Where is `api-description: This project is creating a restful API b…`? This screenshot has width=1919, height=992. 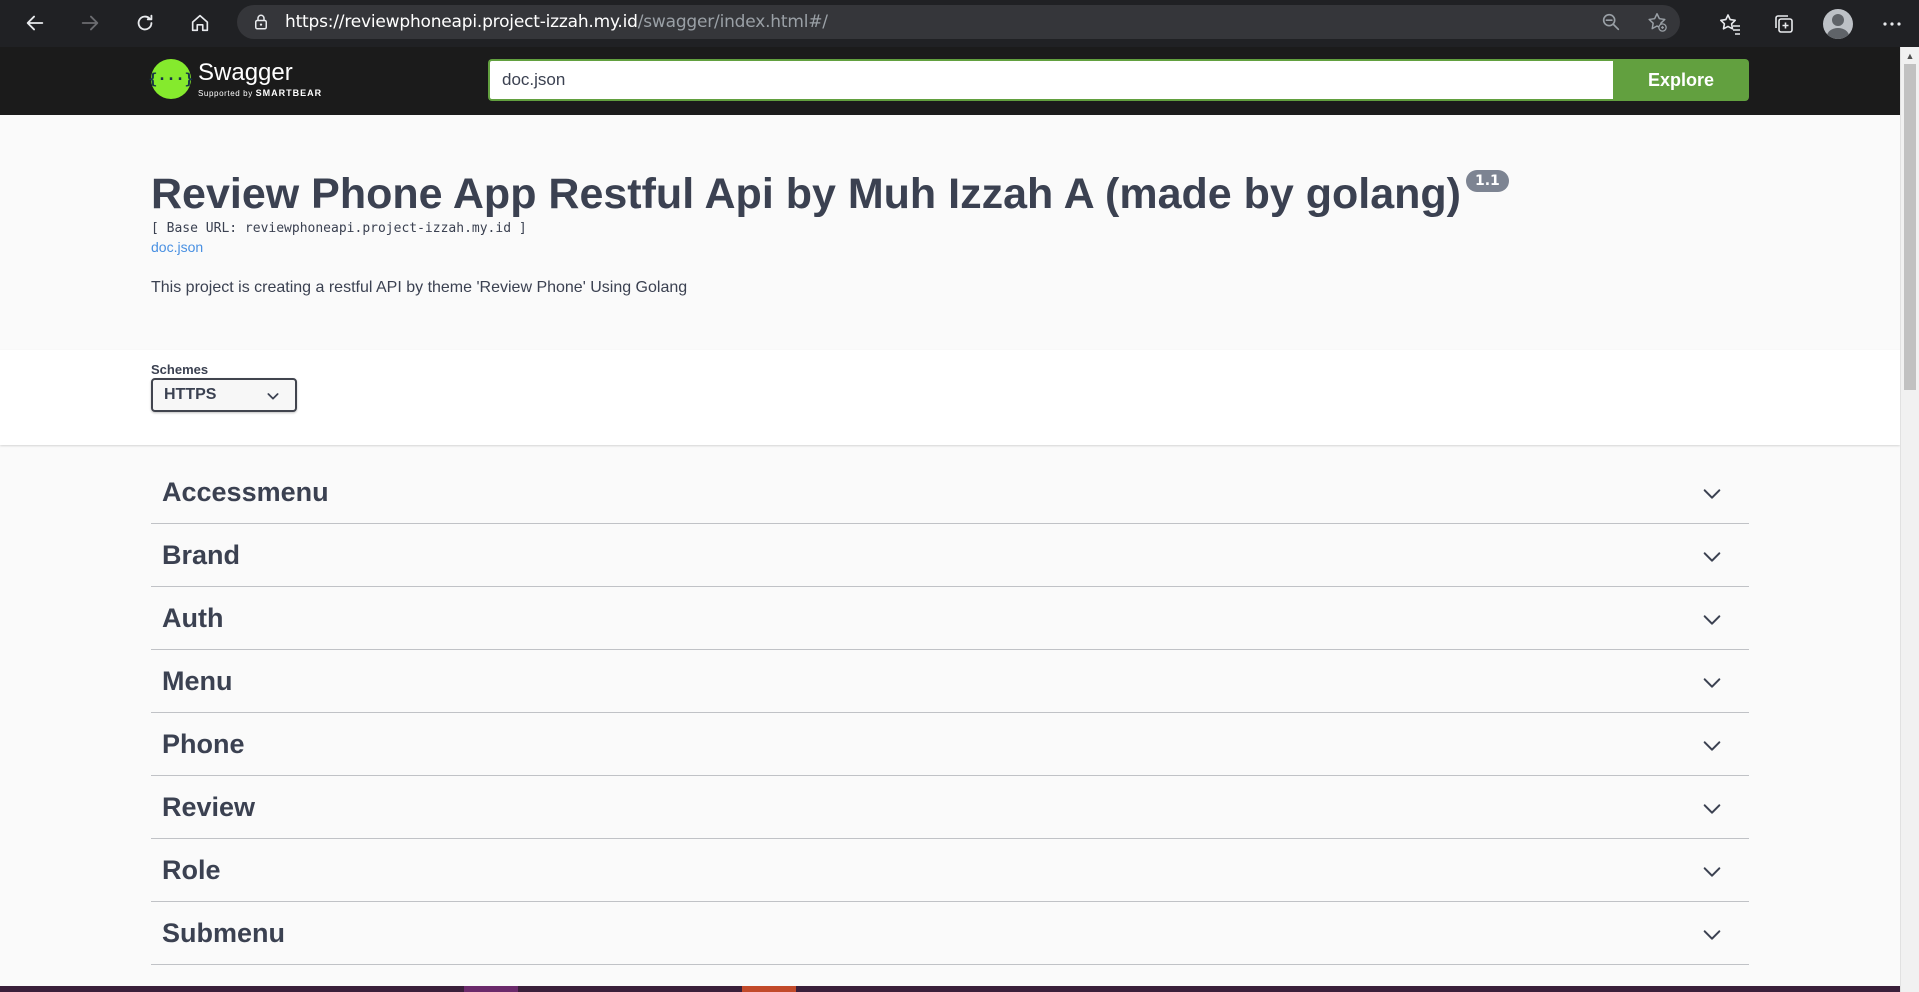 api-description: This project is creating a restful API b… is located at coordinates (419, 287).